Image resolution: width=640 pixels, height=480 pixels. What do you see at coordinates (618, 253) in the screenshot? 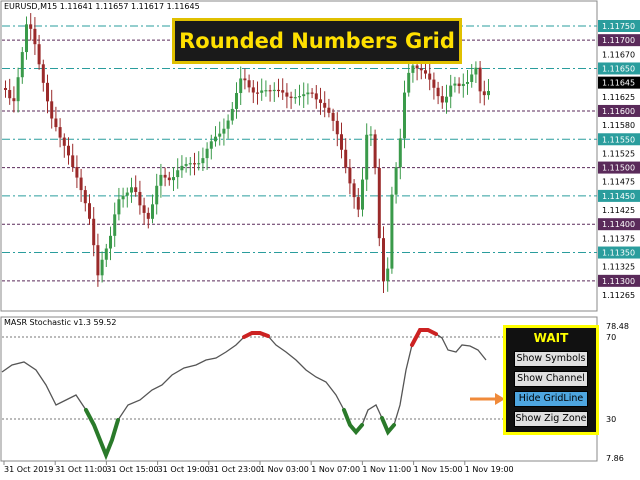
I see `price-label: 1.11350` at bounding box center [618, 253].